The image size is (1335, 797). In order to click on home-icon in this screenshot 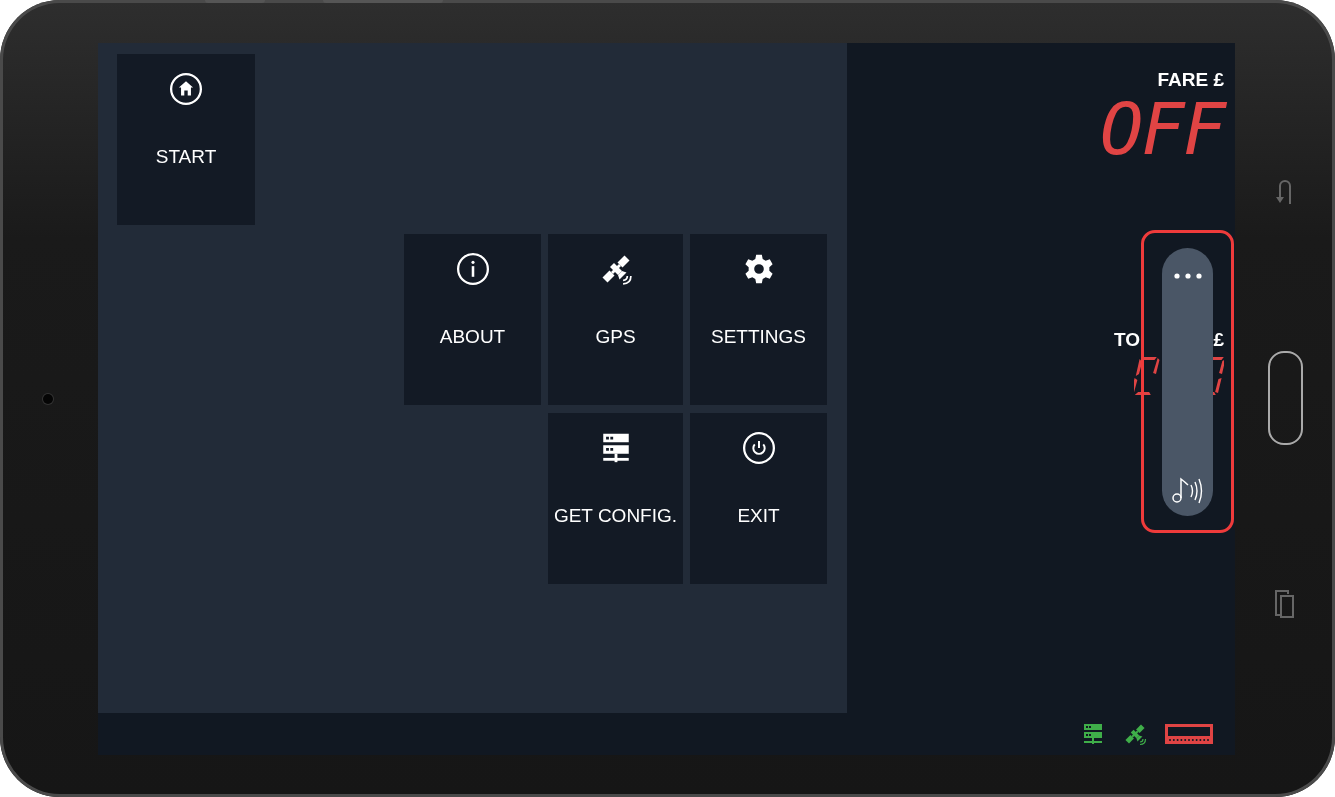, I will do `click(186, 89)`.